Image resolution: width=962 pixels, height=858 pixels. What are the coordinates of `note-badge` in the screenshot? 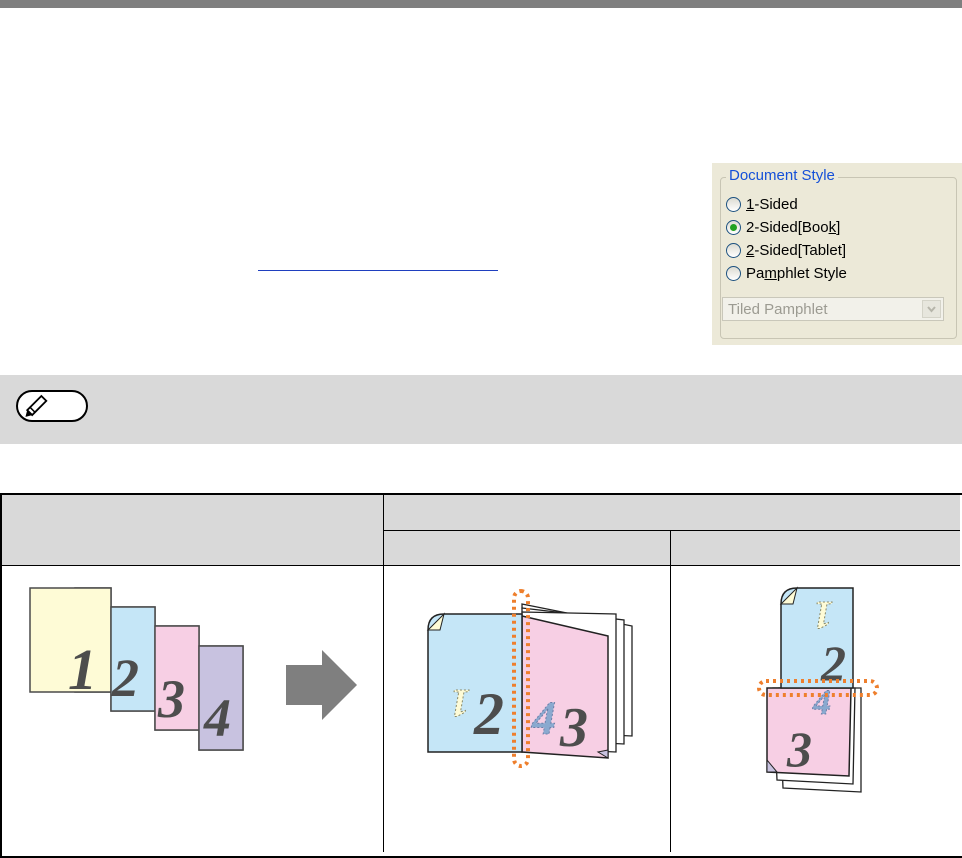 It's located at (52, 406).